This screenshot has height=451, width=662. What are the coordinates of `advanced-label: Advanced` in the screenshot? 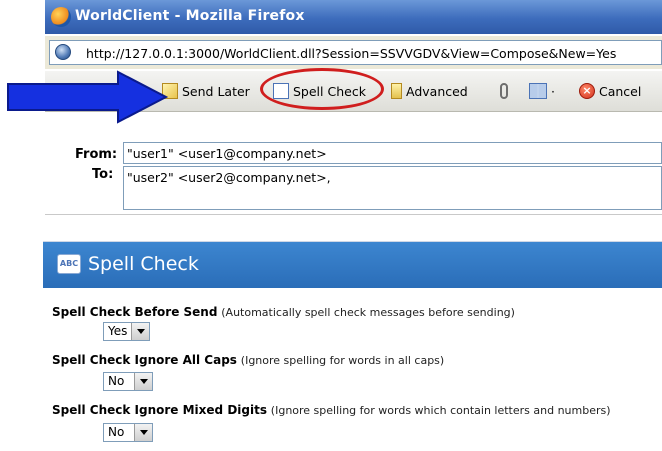 It's located at (437, 91).